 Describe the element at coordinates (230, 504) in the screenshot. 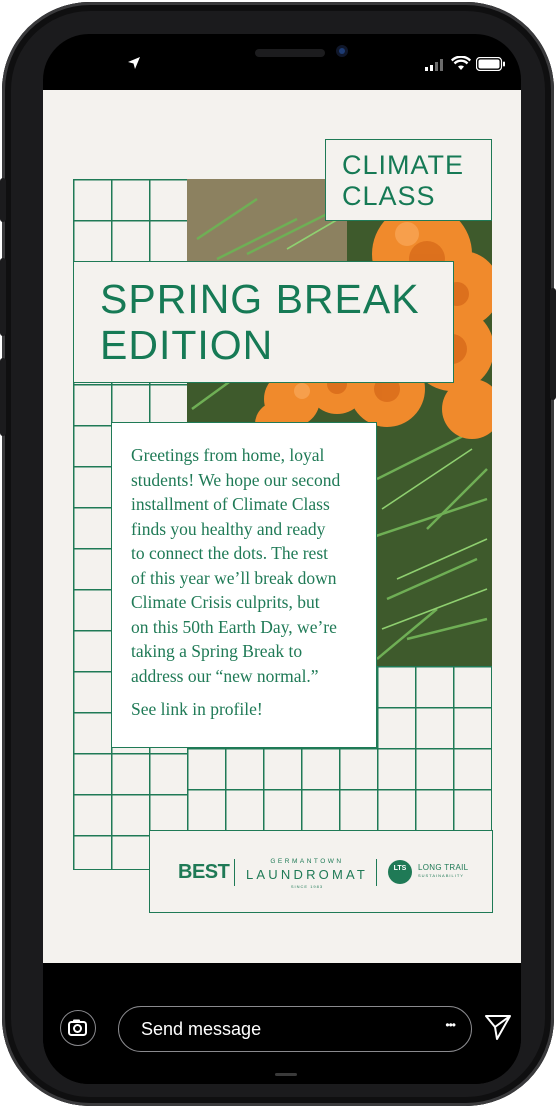

I see `greeting-line: installment of Climate Class` at that location.